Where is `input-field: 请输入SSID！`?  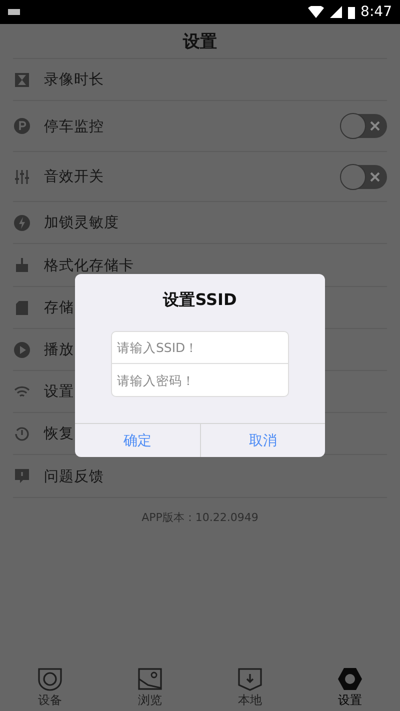 input-field: 请输入SSID！ is located at coordinates (200, 347).